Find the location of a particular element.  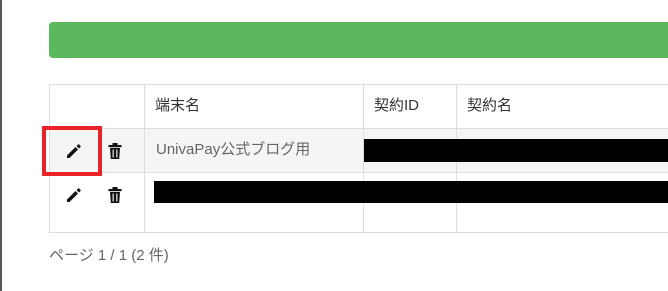

pagination-info: ページ 1 / 1 (2 件) is located at coordinates (109, 255).